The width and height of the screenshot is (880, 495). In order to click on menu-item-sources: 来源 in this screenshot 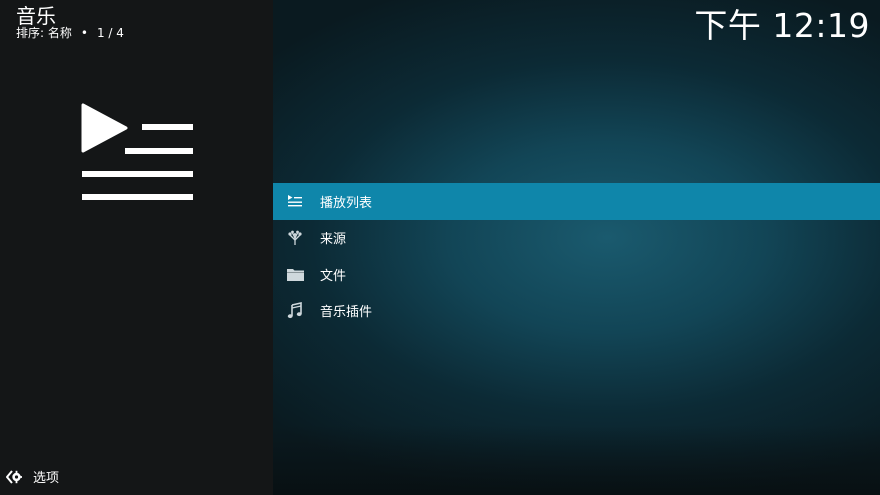, I will do `click(576, 238)`.